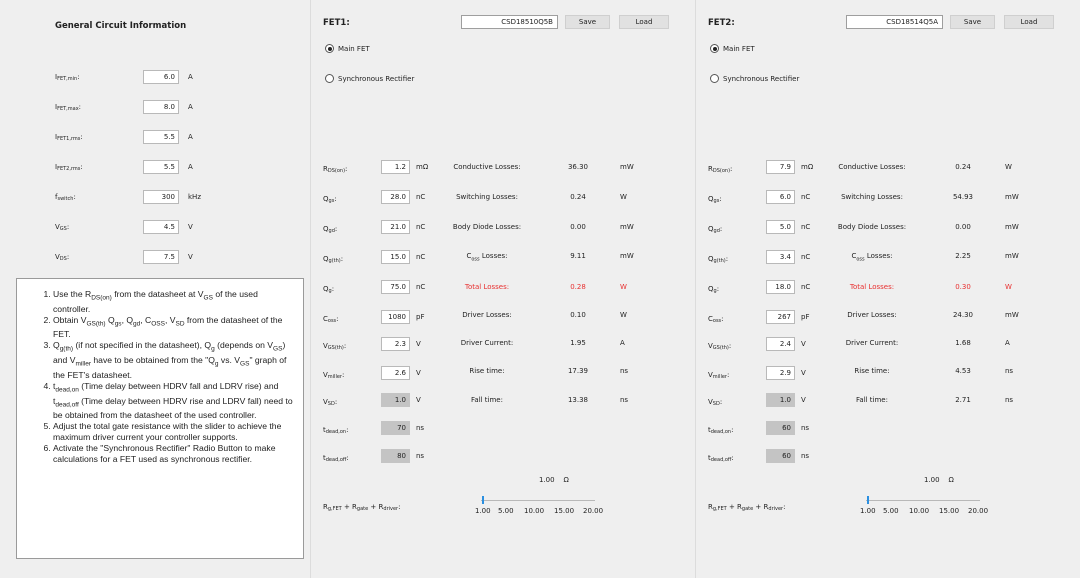 This screenshot has height=578, width=1080. Describe the element at coordinates (1008, 287) in the screenshot. I see `fet2-result-unit: W` at that location.